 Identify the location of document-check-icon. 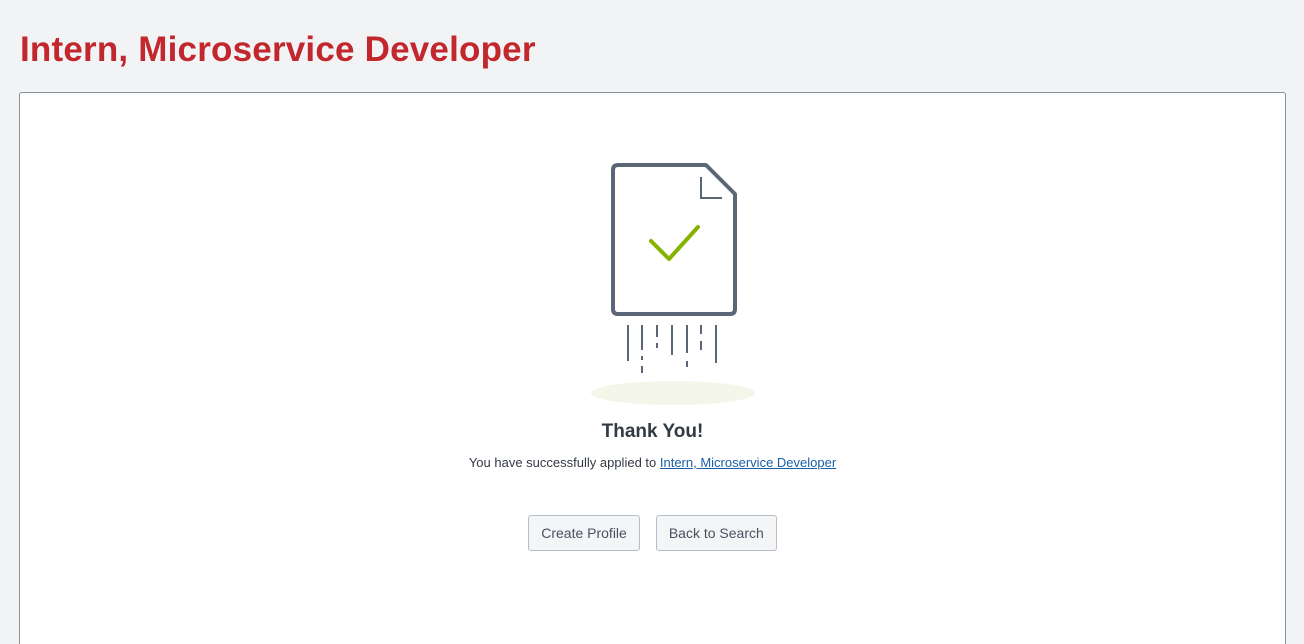
(673, 284).